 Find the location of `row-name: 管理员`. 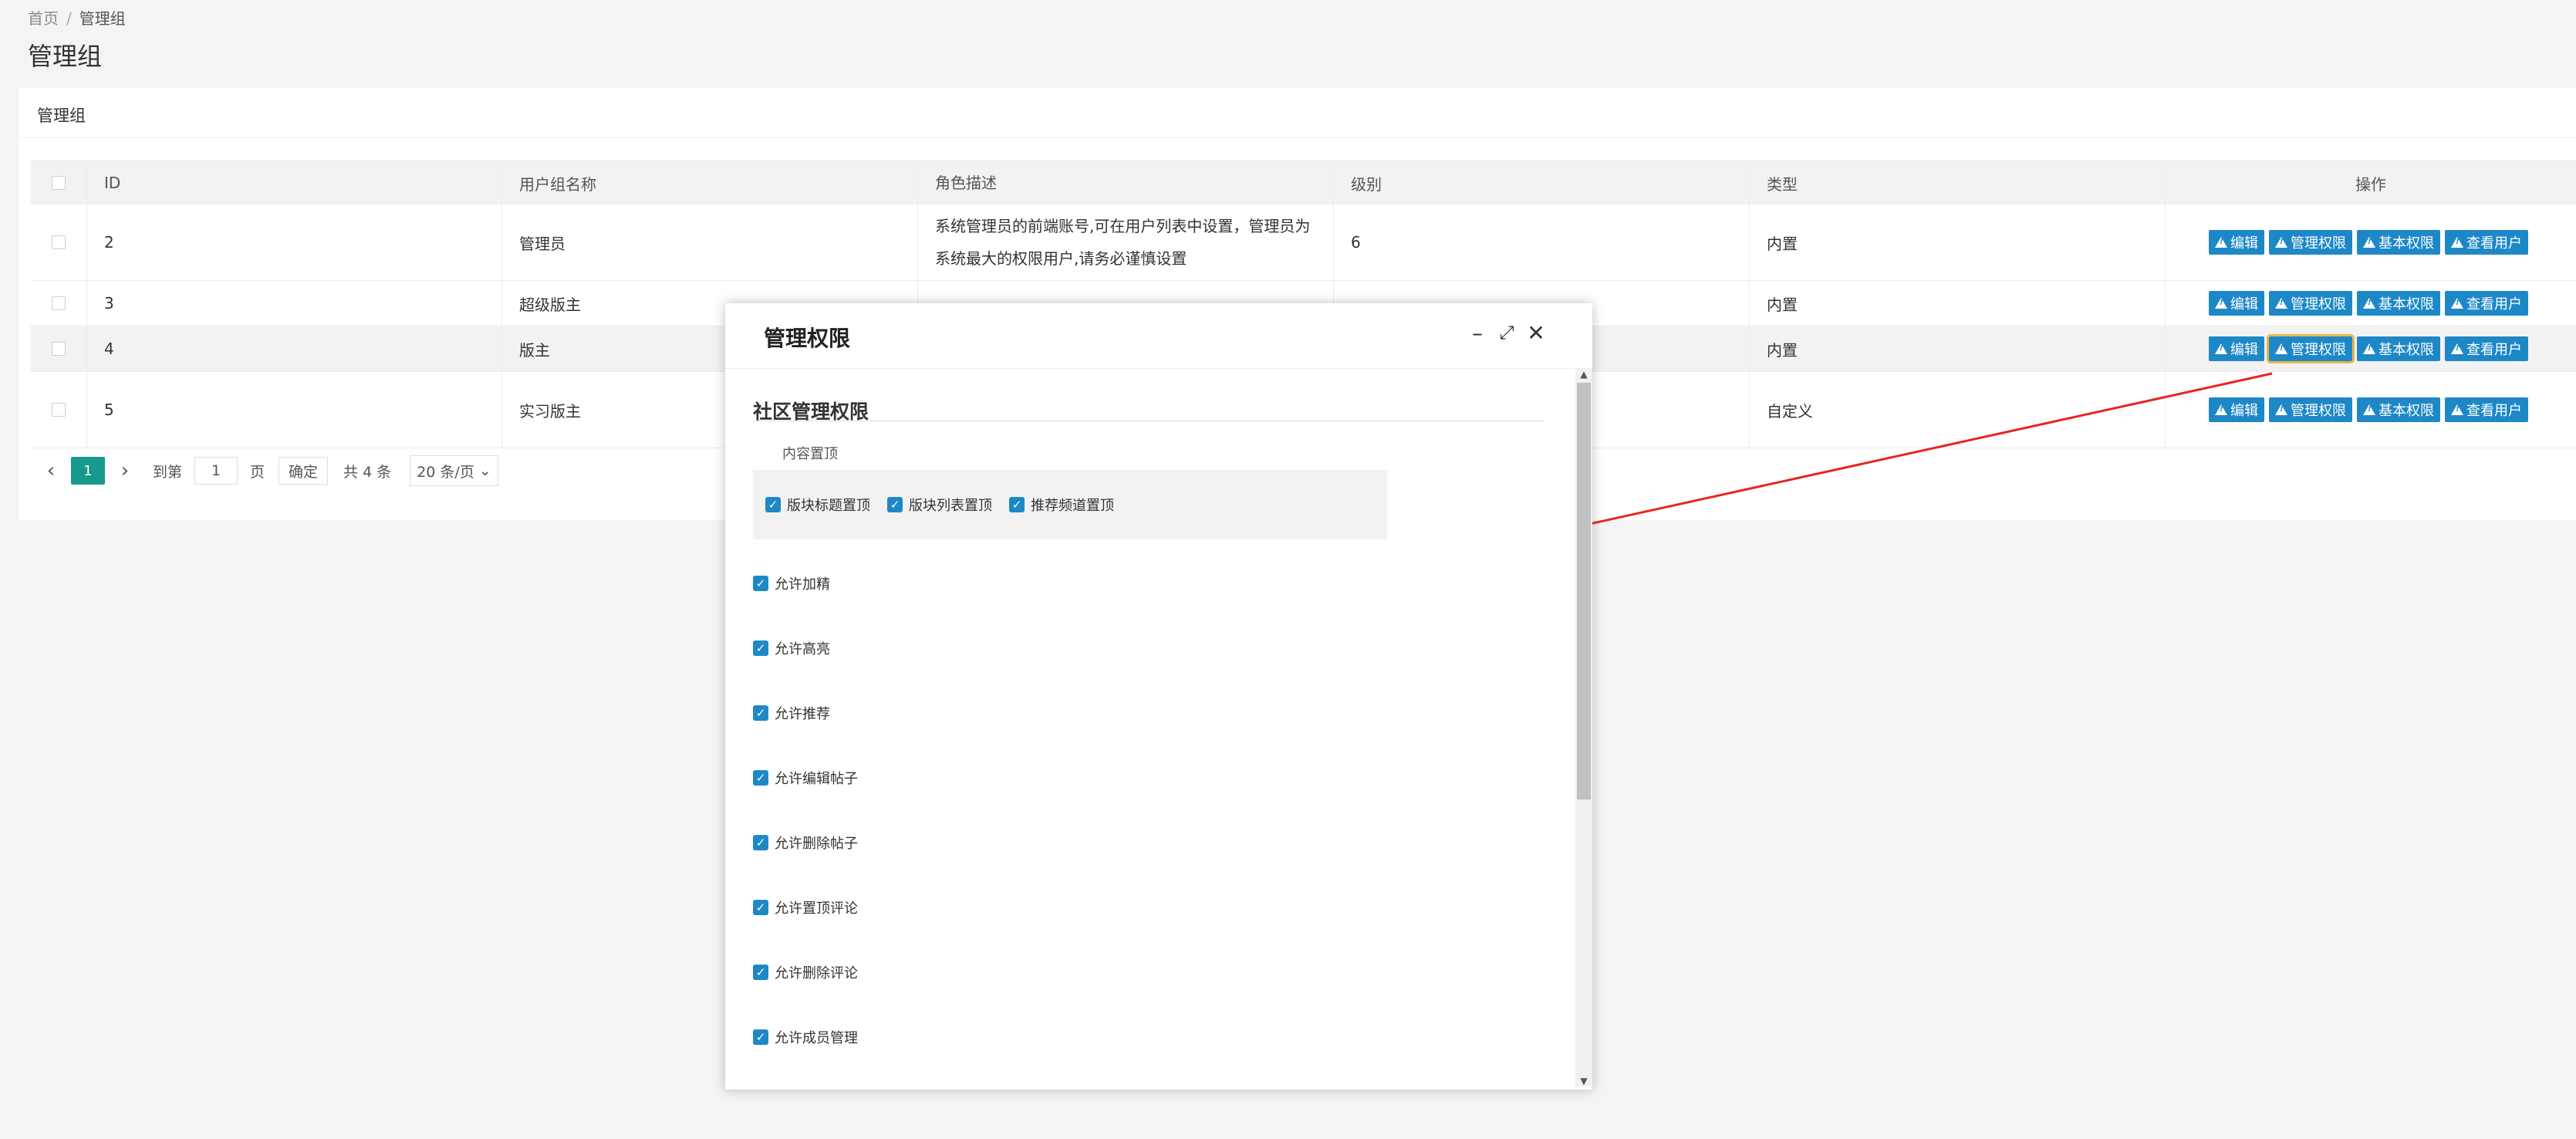

row-name: 管理员 is located at coordinates (709, 242).